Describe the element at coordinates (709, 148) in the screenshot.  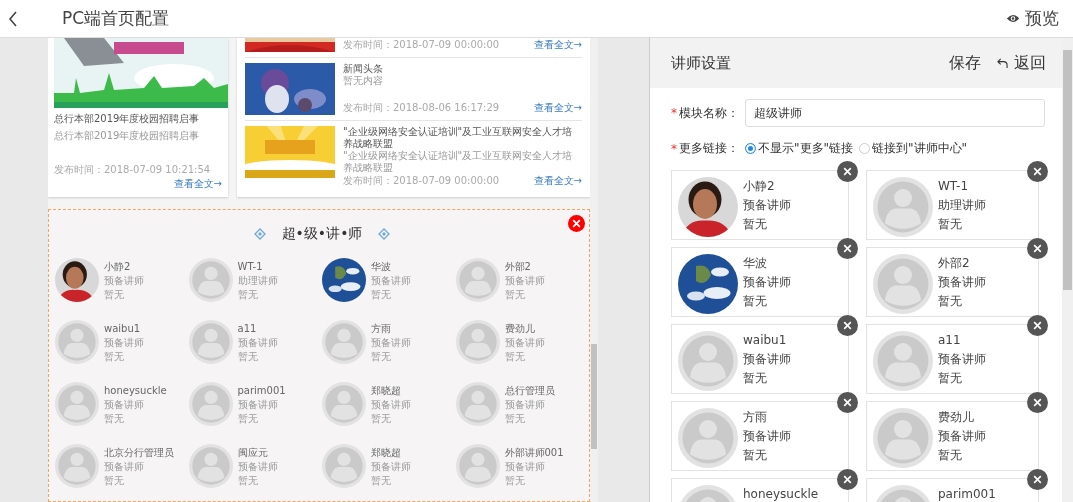
I see `field-label: 更多链接：` at that location.